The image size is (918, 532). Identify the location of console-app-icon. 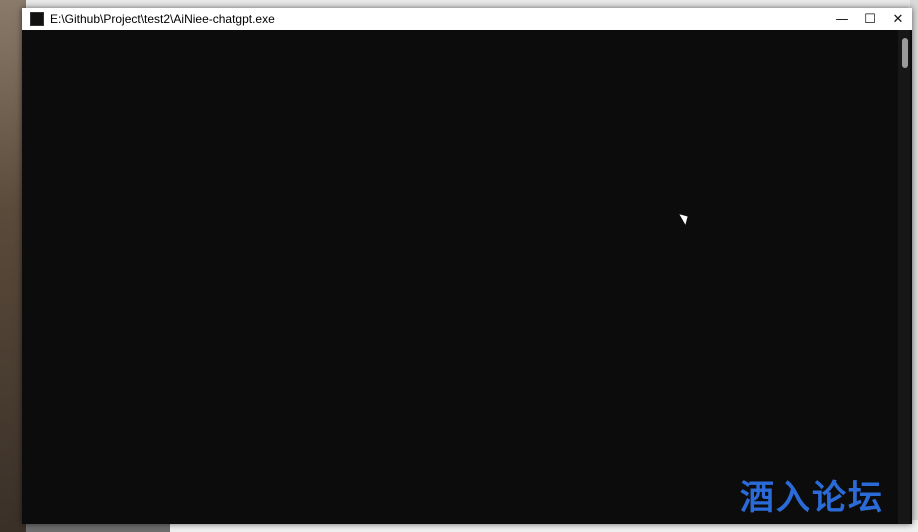
(37, 19).